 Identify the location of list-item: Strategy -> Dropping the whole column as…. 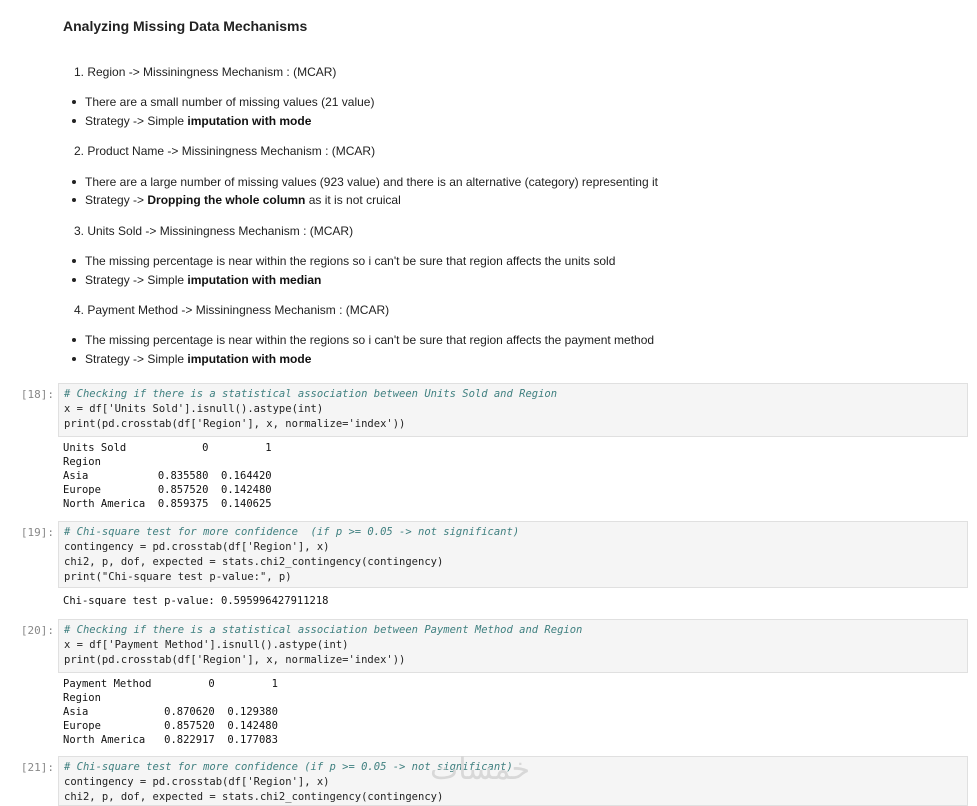
(236, 200).